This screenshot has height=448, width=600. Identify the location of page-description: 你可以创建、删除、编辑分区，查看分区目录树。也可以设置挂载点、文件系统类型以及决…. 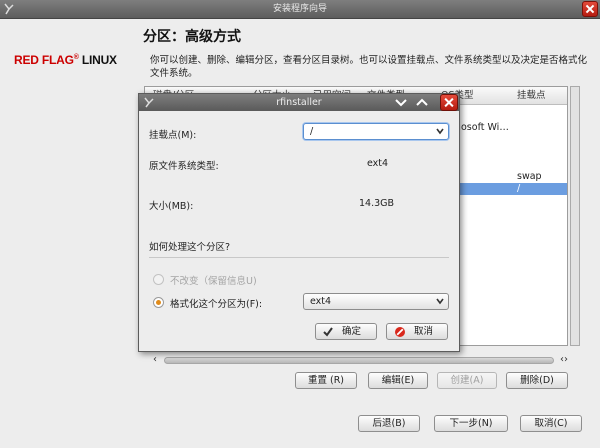
(369, 67).